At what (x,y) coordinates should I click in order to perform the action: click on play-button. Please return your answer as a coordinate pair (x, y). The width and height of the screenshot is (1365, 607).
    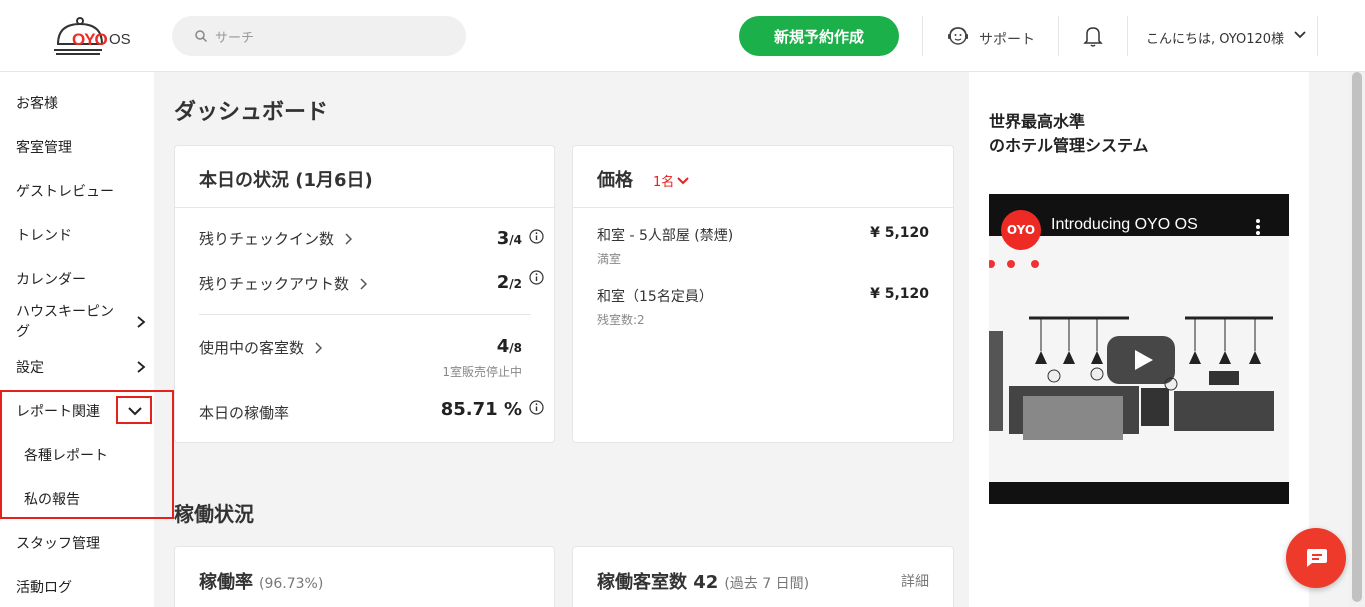
    Looking at the image, I should click on (1141, 360).